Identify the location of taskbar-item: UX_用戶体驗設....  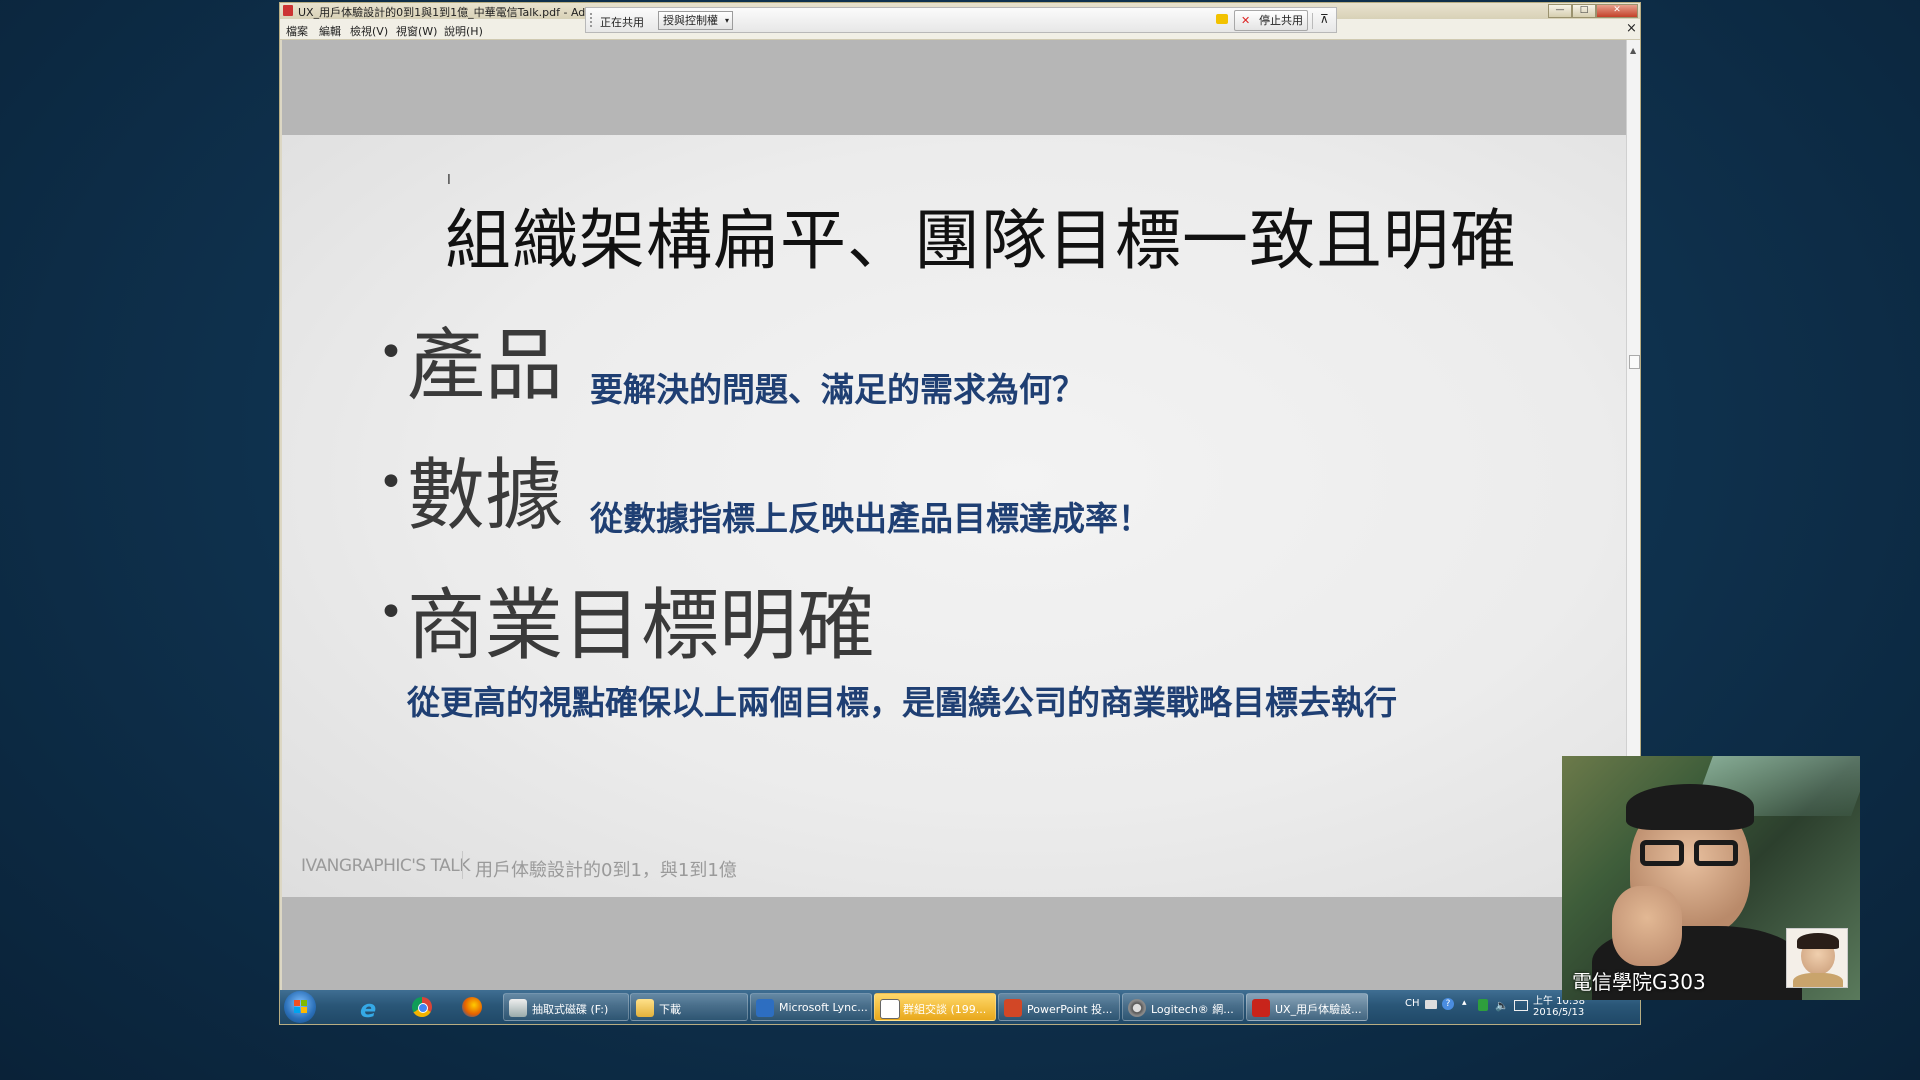
(1307, 1007).